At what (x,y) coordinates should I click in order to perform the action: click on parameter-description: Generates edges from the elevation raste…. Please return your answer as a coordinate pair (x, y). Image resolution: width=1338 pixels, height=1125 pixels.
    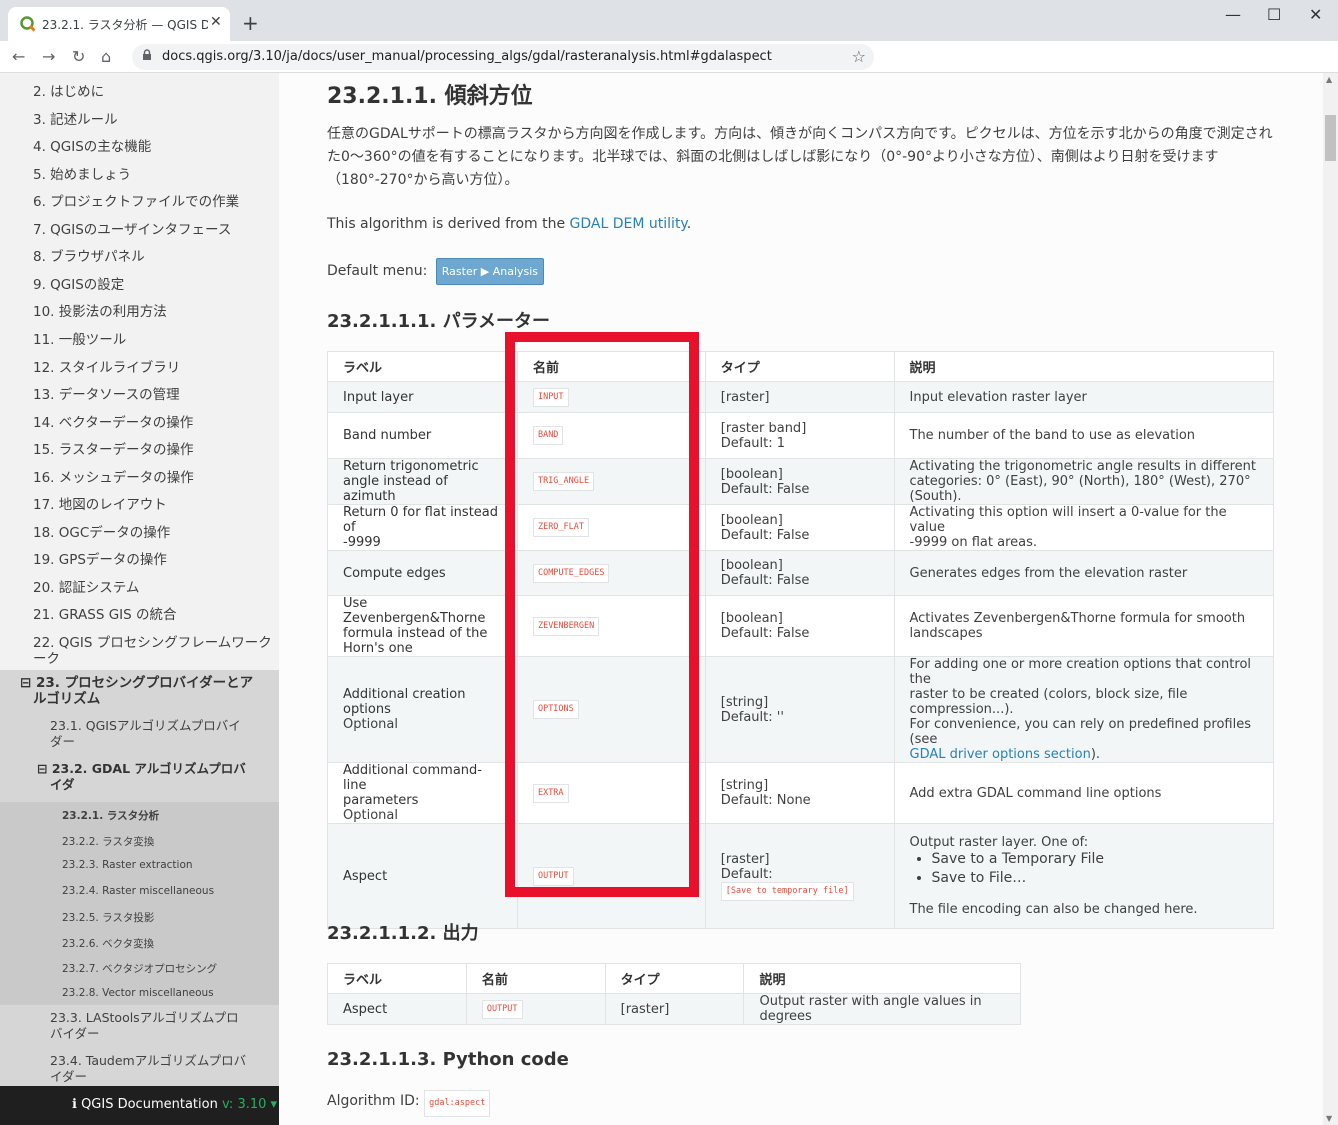
    Looking at the image, I should click on (1083, 573).